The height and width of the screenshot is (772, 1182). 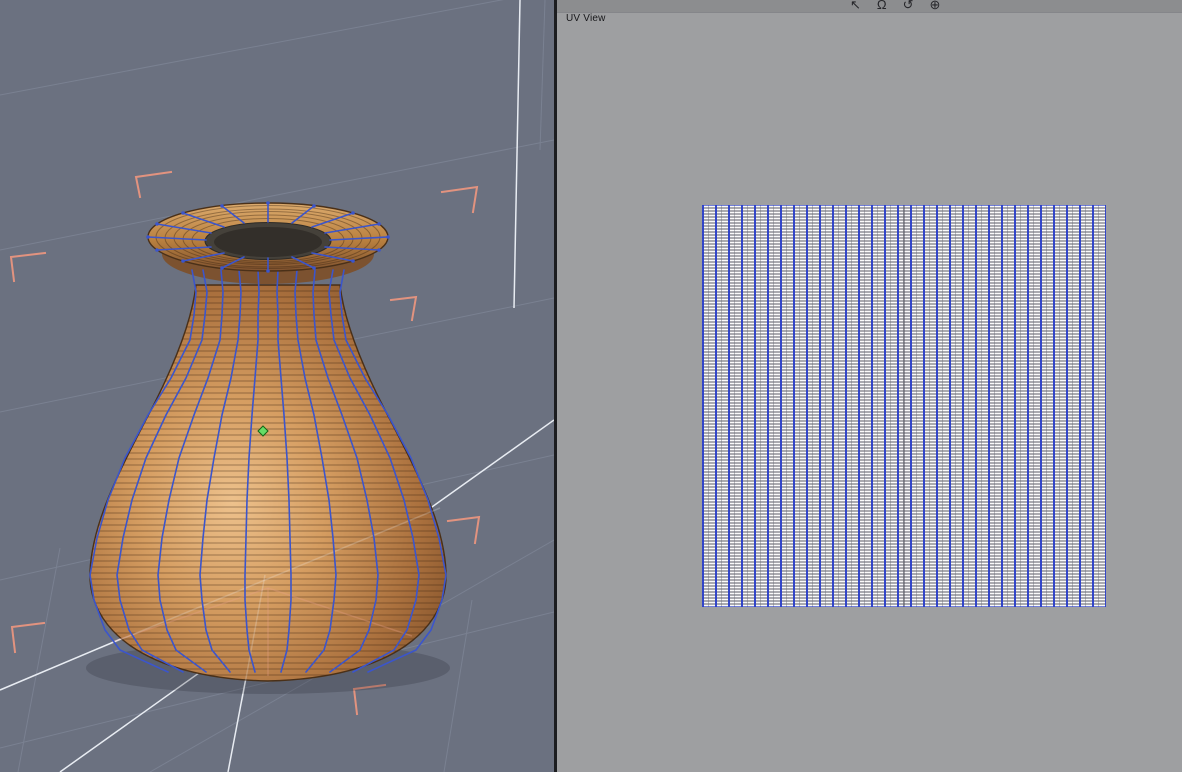 What do you see at coordinates (895, 6) in the screenshot?
I see `uv-toolbar: ↖ Ω ↺ ⊕` at bounding box center [895, 6].